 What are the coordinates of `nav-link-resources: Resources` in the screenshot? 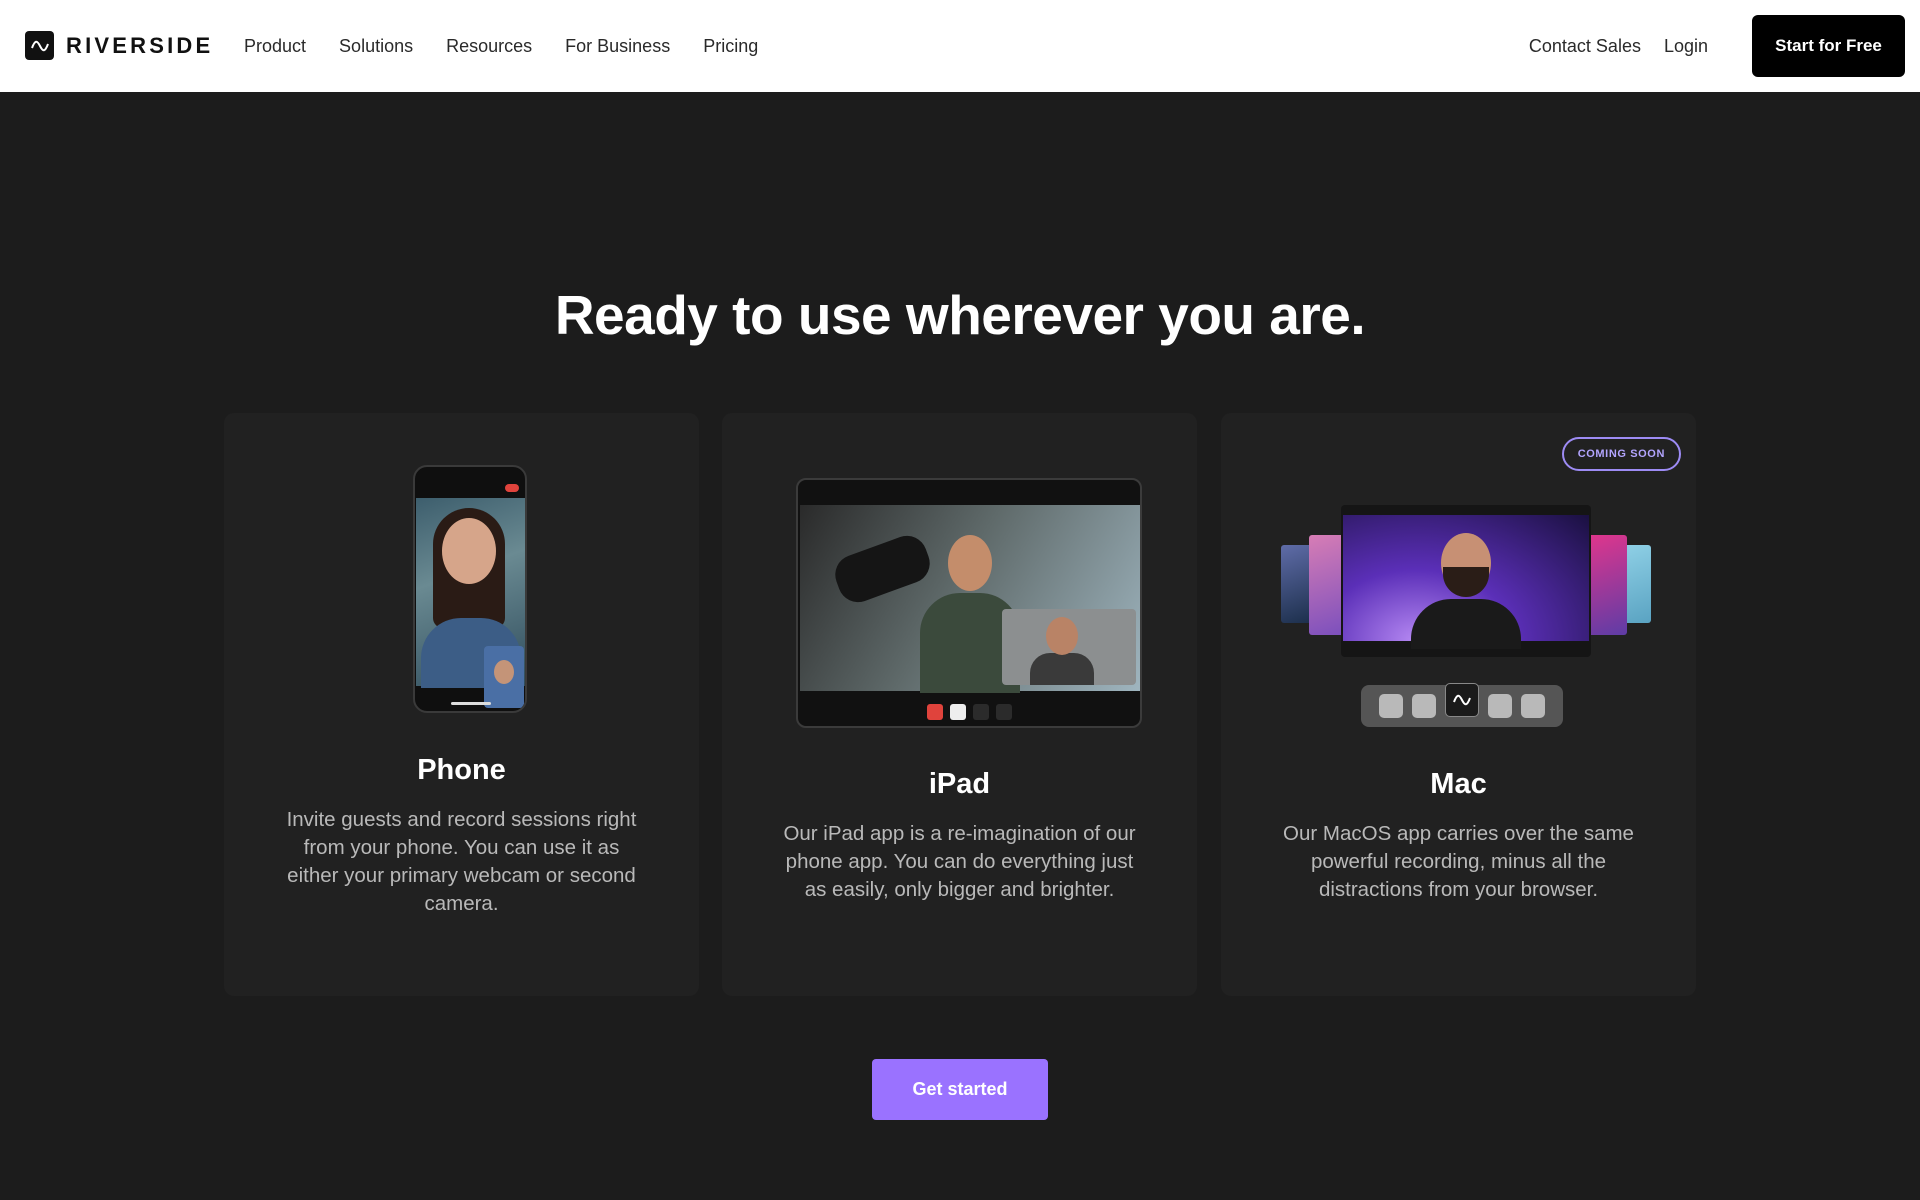 It's located at (489, 46).